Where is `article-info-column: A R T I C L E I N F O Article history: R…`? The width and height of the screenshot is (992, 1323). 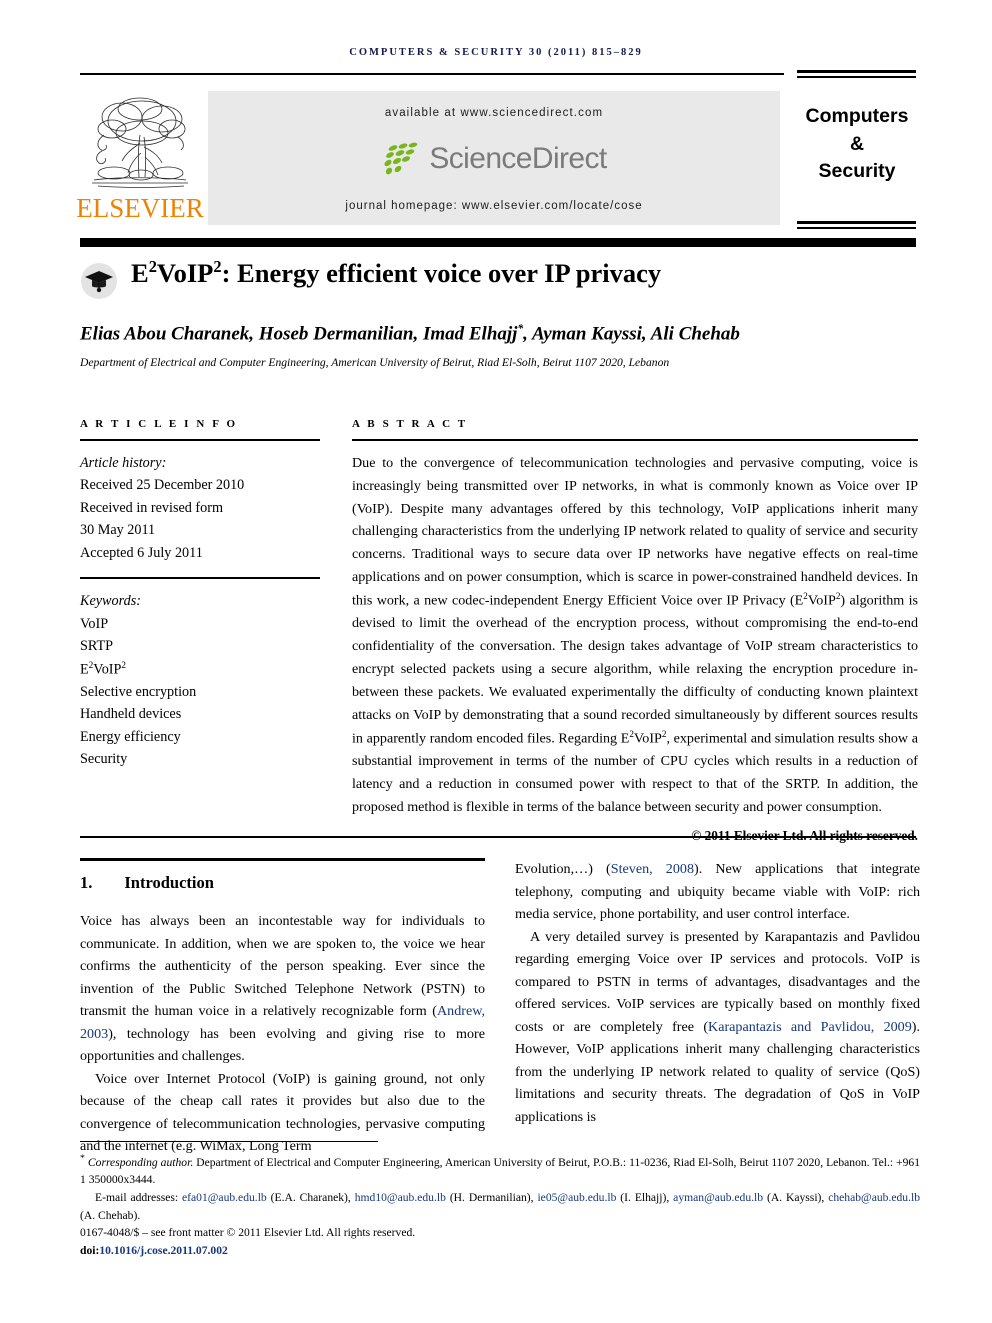
article-info-column: A R T I C L E I N F O Article history: R… is located at coordinates (200, 594).